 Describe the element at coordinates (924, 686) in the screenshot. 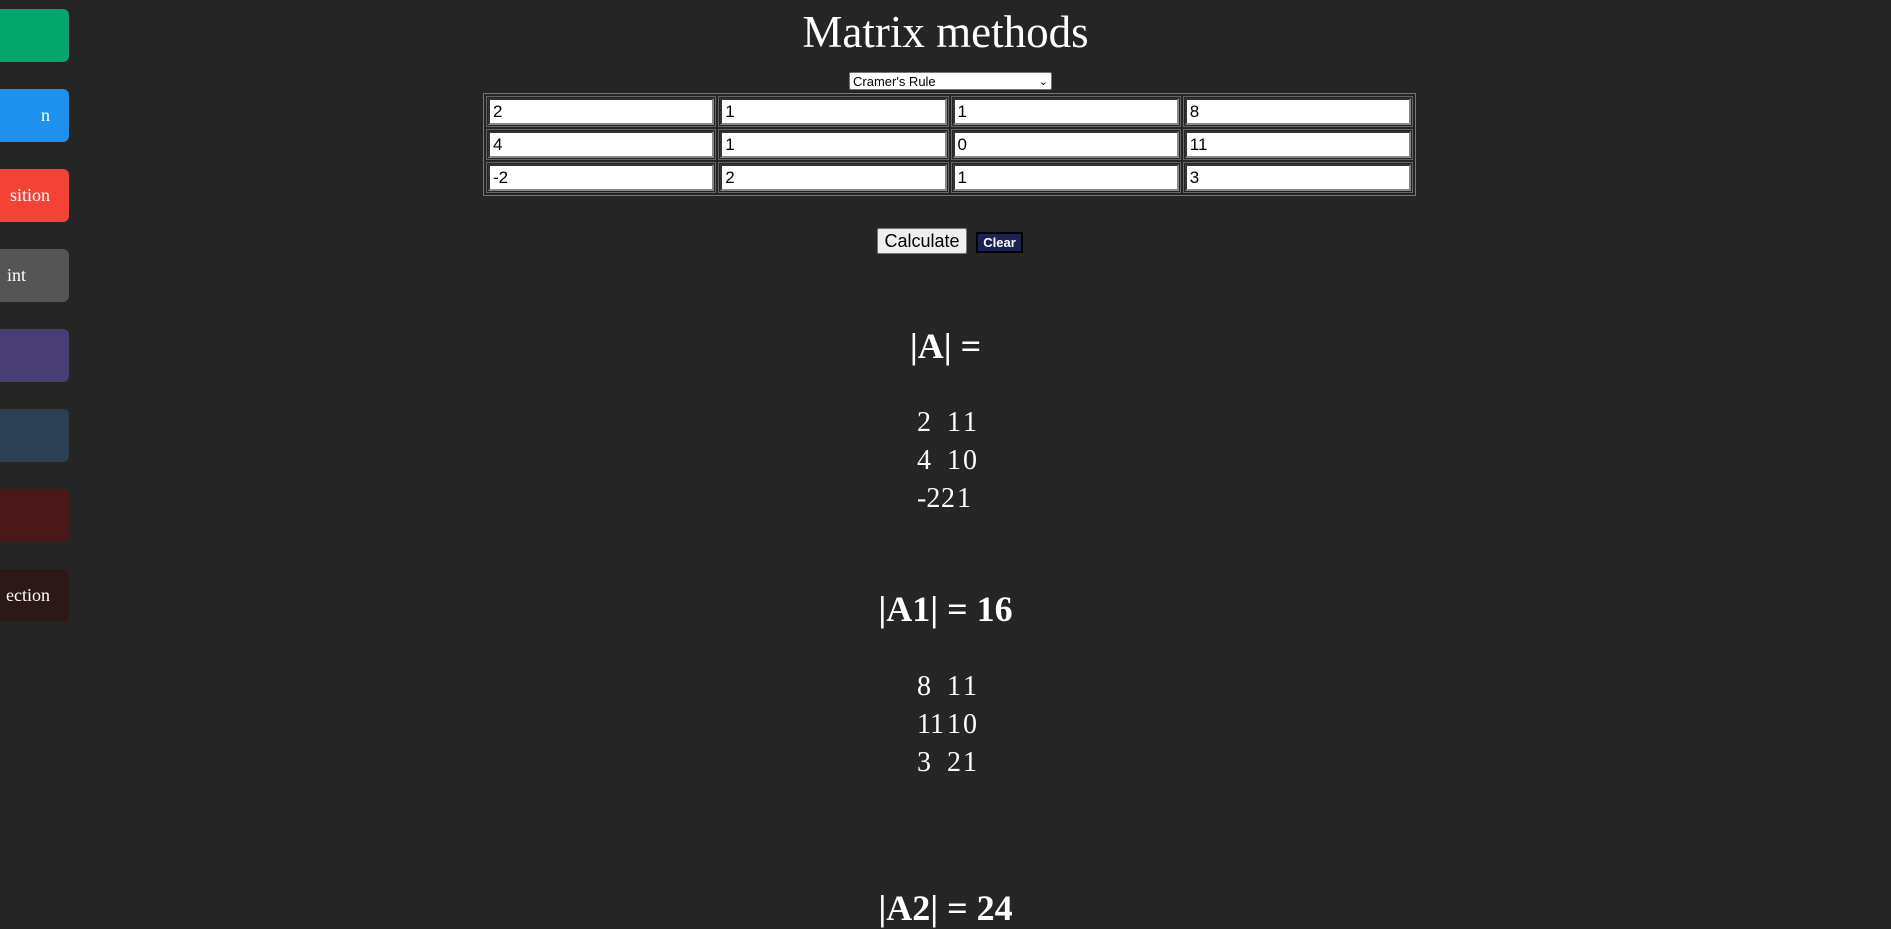

I see `matrix-value: 8` at that location.